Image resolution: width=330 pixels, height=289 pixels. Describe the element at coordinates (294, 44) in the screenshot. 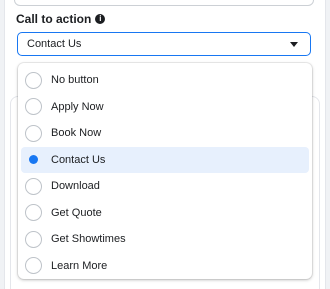

I see `caret-down-icon` at that location.